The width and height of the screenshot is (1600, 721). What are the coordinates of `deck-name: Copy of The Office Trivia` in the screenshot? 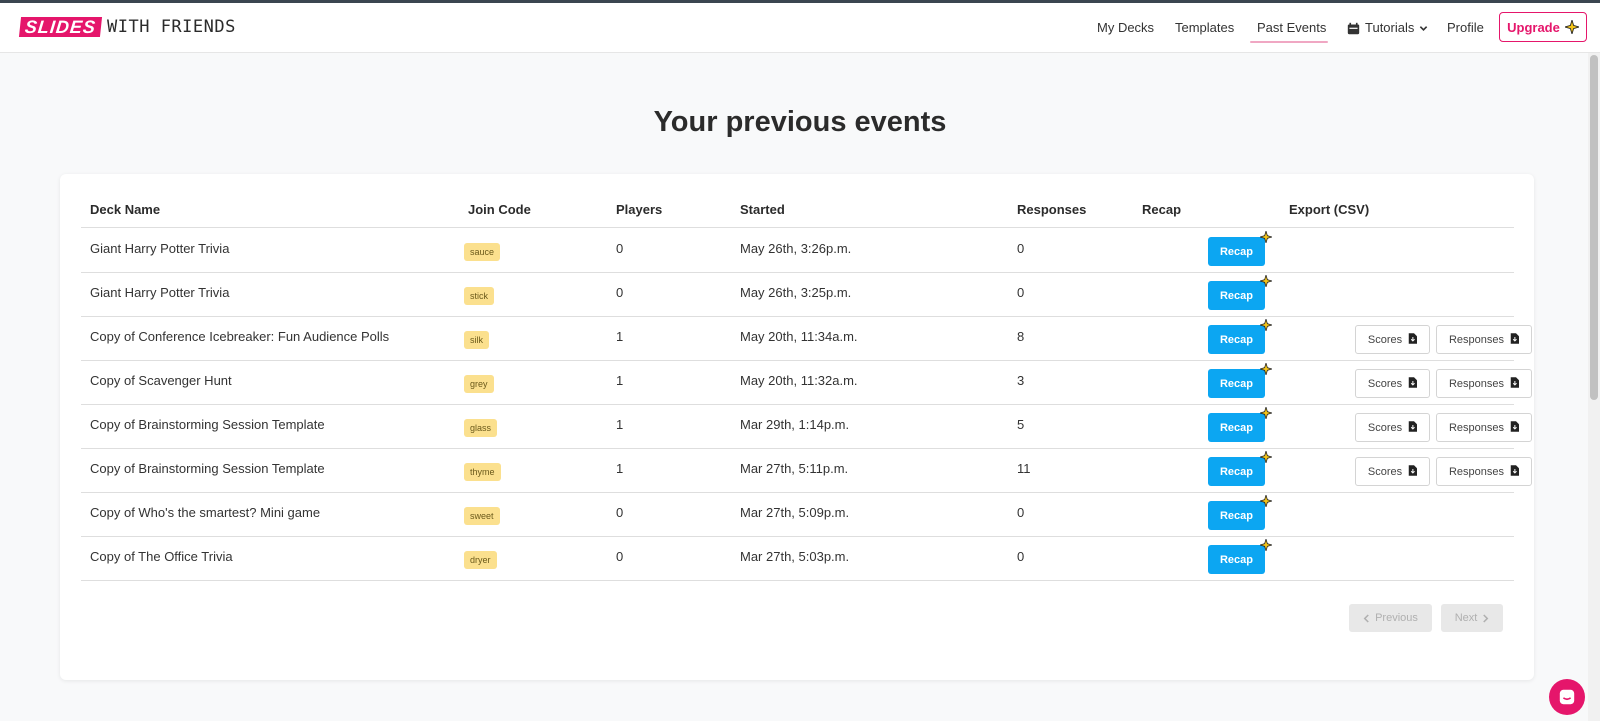 It's located at (161, 556).